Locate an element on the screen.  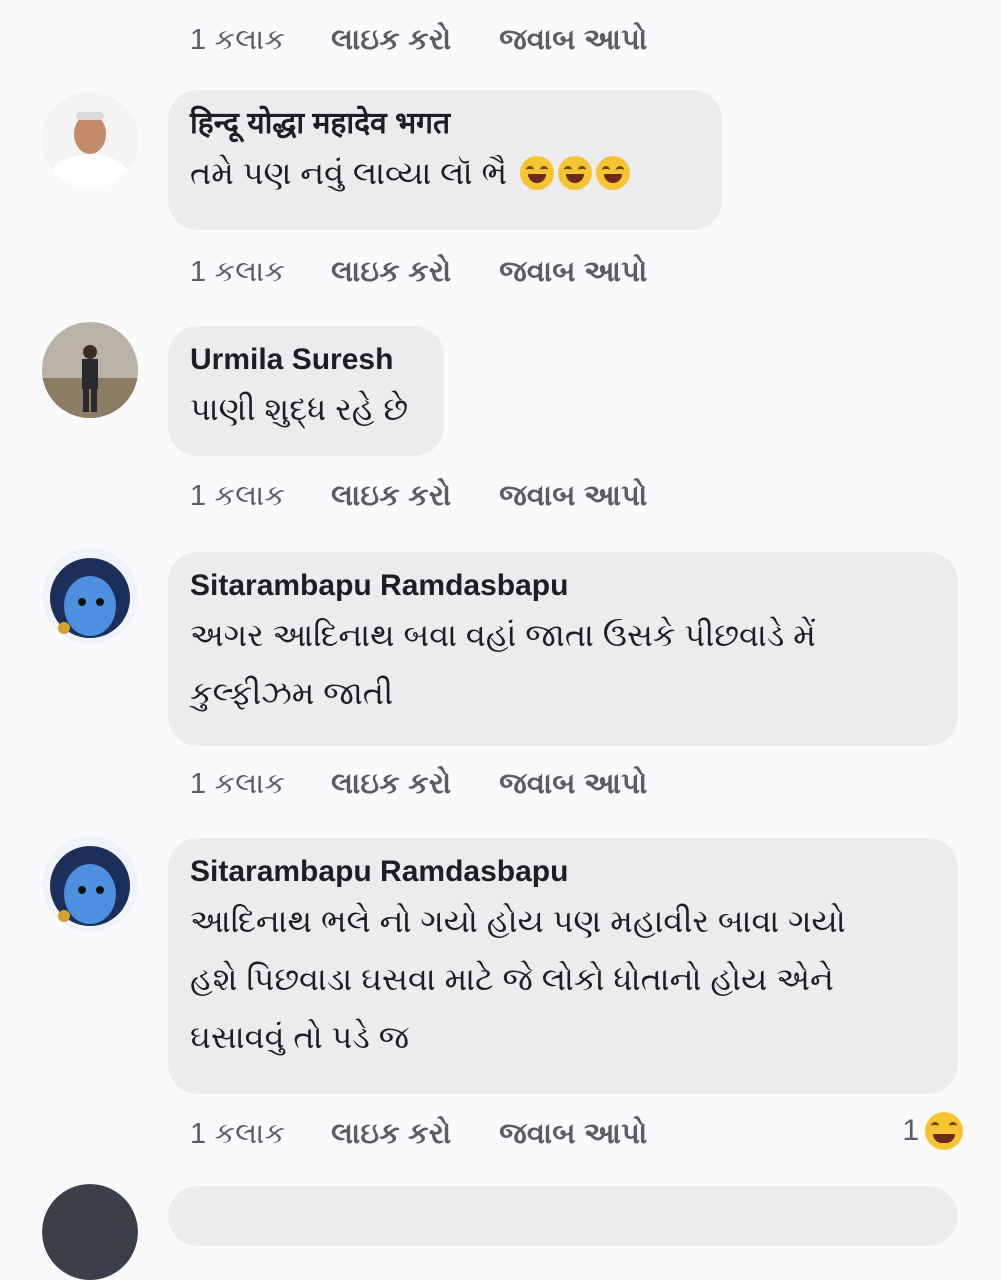
comment-bubble is located at coordinates (563, 1216).